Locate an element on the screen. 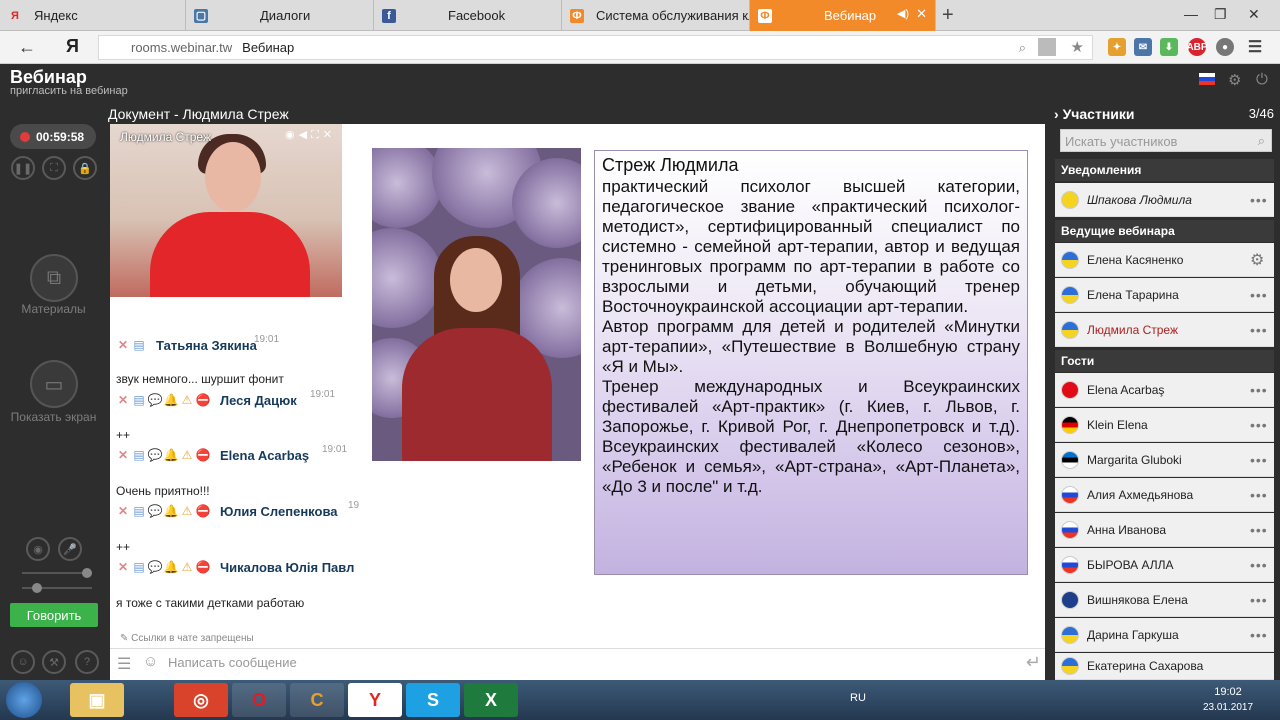  invite-link: пригласить на вебинар is located at coordinates (69, 91).